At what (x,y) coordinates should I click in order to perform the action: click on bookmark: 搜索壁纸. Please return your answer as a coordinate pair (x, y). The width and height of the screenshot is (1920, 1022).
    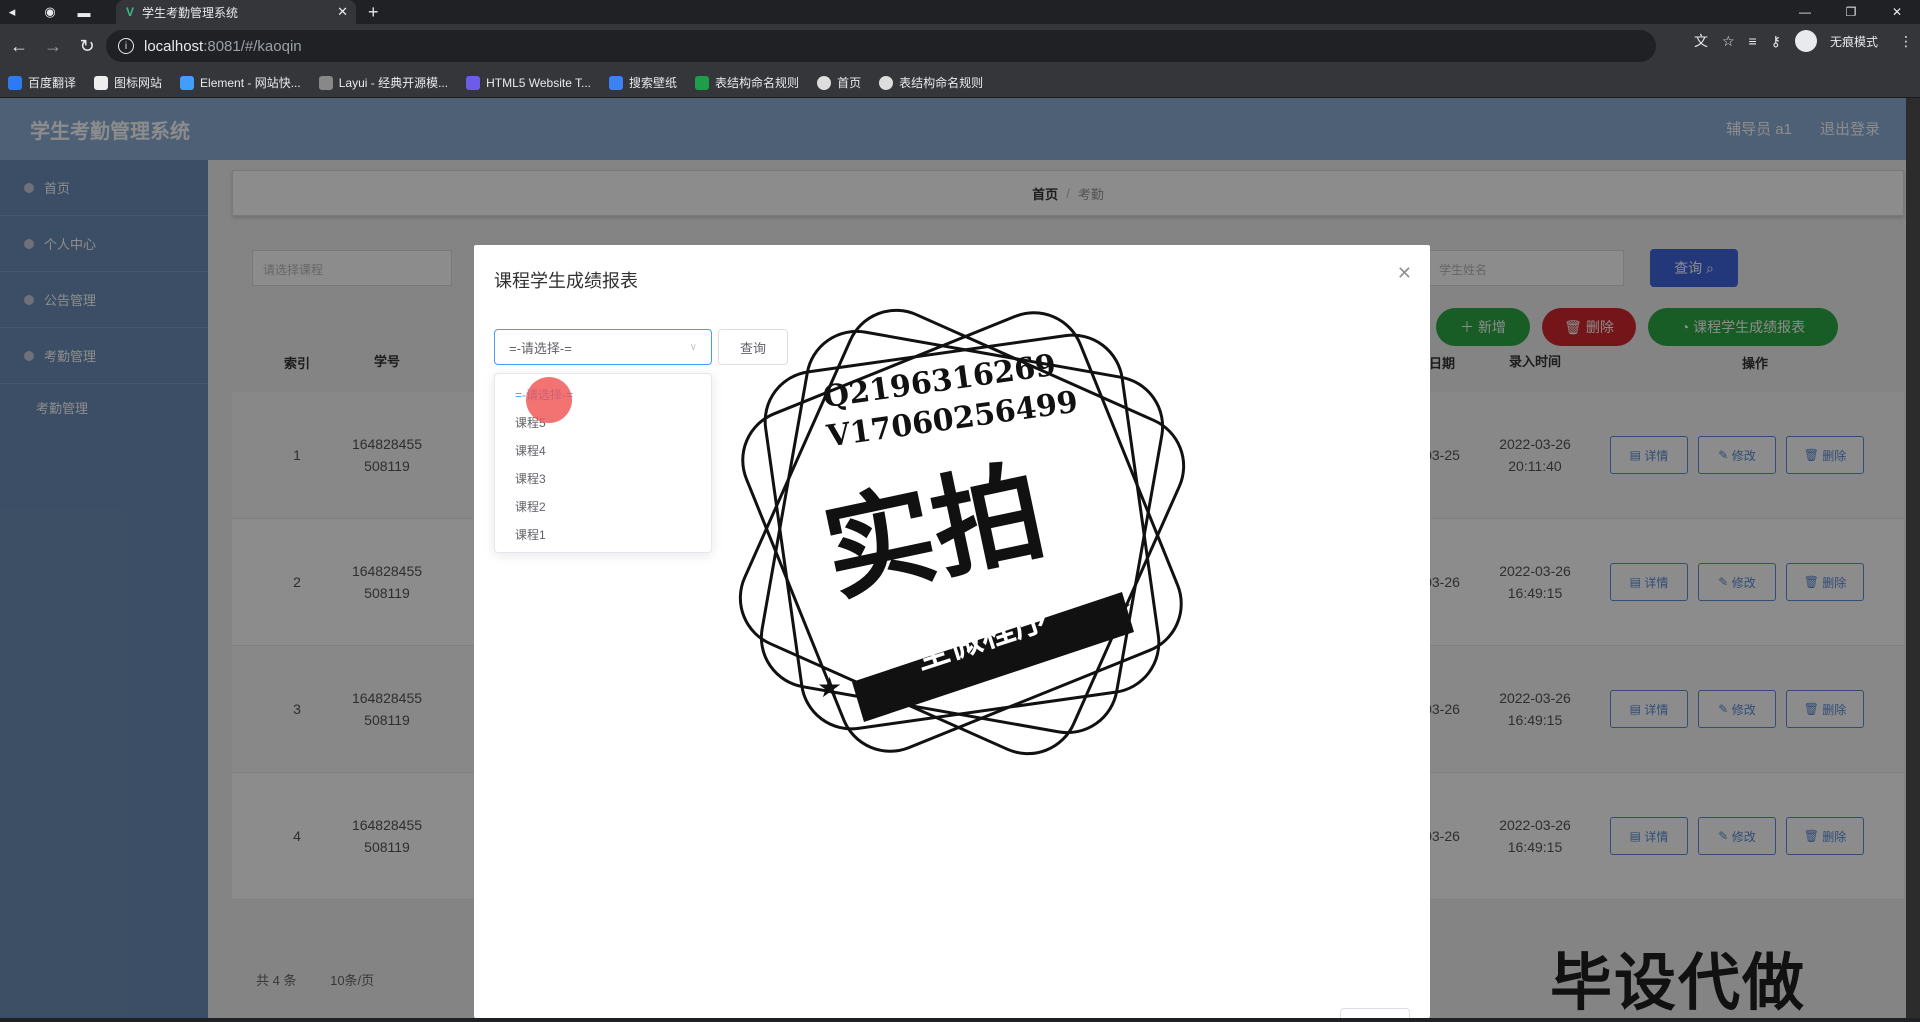
    Looking at the image, I should click on (643, 82).